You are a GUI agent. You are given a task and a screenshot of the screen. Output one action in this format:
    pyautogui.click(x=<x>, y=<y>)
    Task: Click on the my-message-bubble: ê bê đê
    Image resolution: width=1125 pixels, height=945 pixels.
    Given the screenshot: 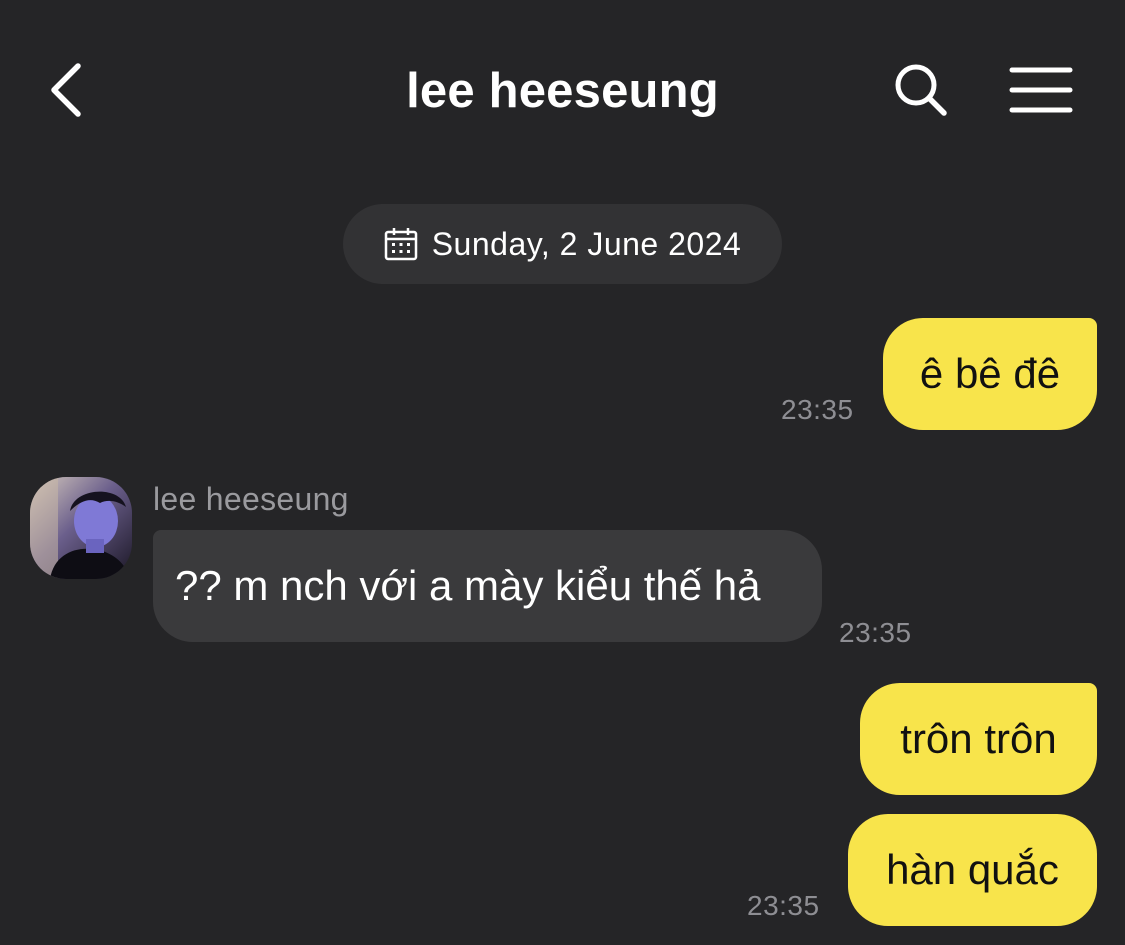 What is the action you would take?
    pyautogui.click(x=990, y=374)
    